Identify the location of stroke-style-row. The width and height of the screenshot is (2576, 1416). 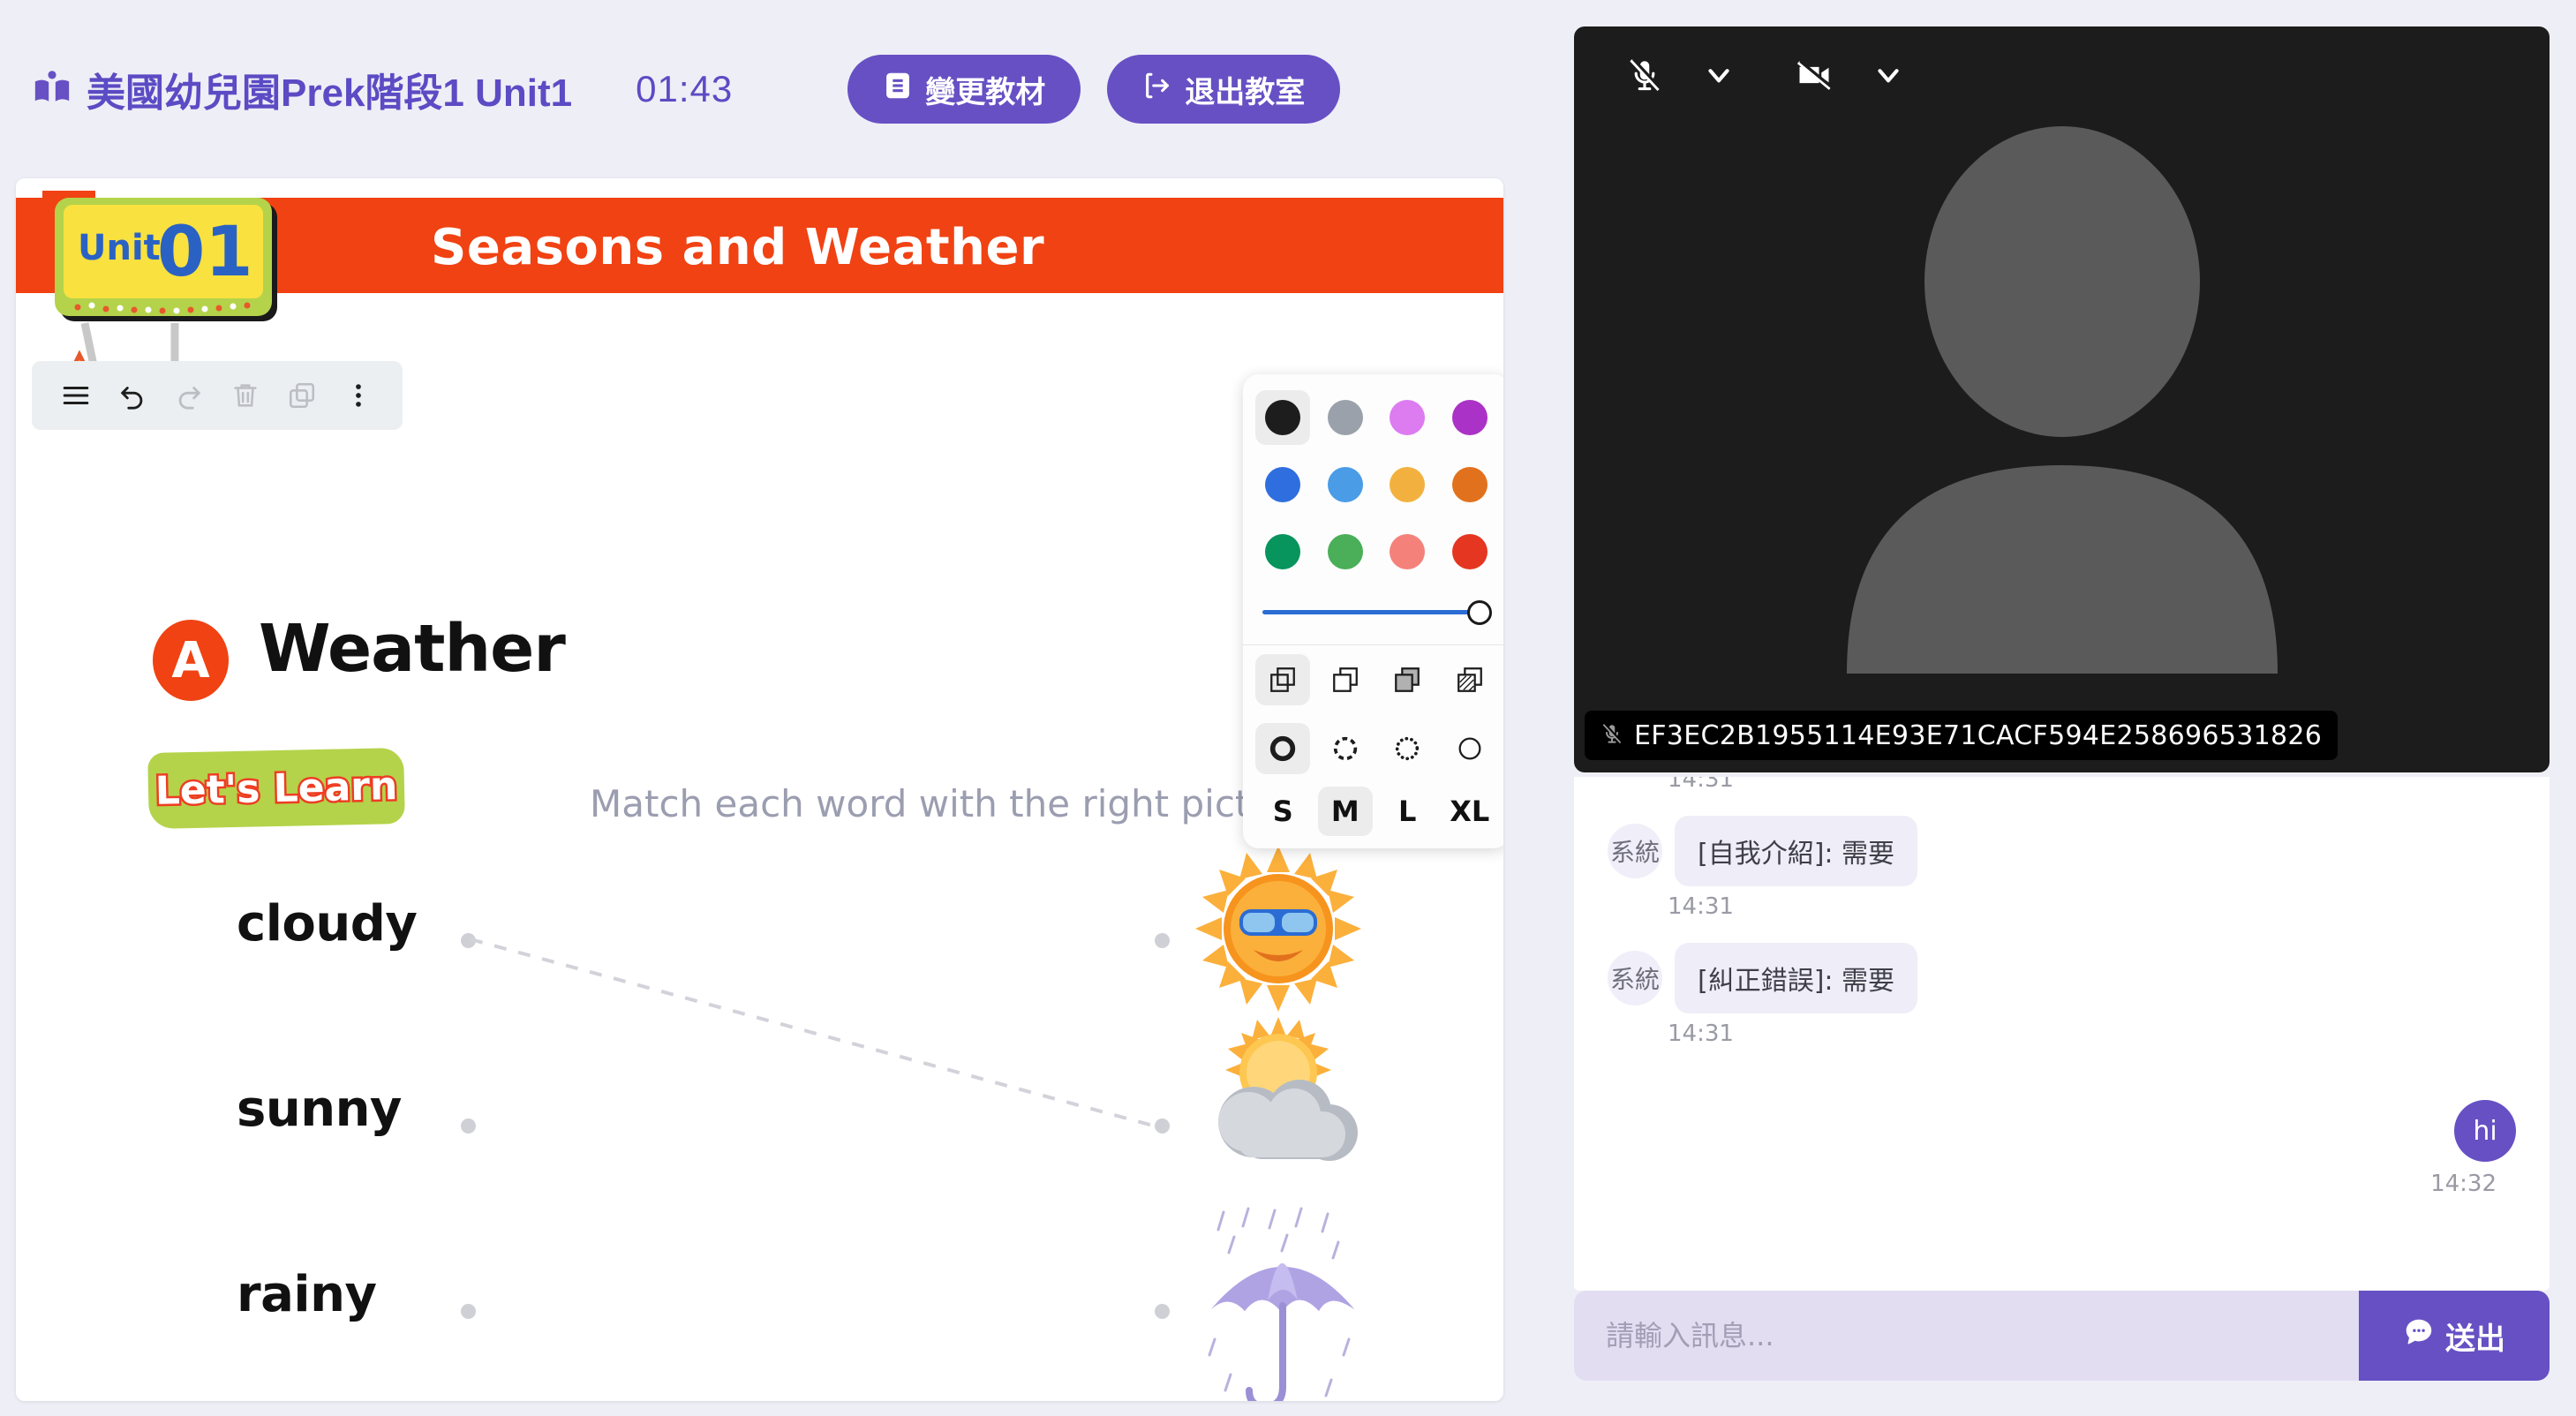
(1373, 748).